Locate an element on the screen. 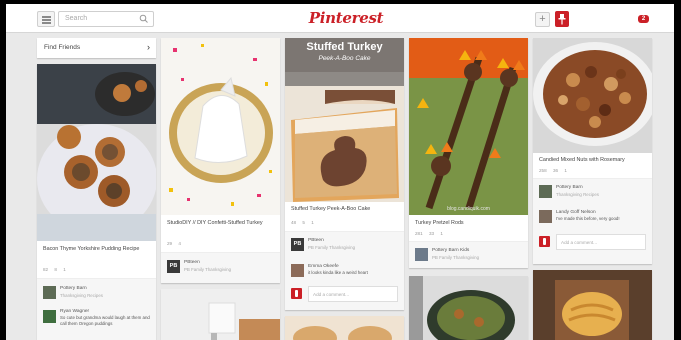 The image size is (681, 340). search-icon is located at coordinates (144, 19).